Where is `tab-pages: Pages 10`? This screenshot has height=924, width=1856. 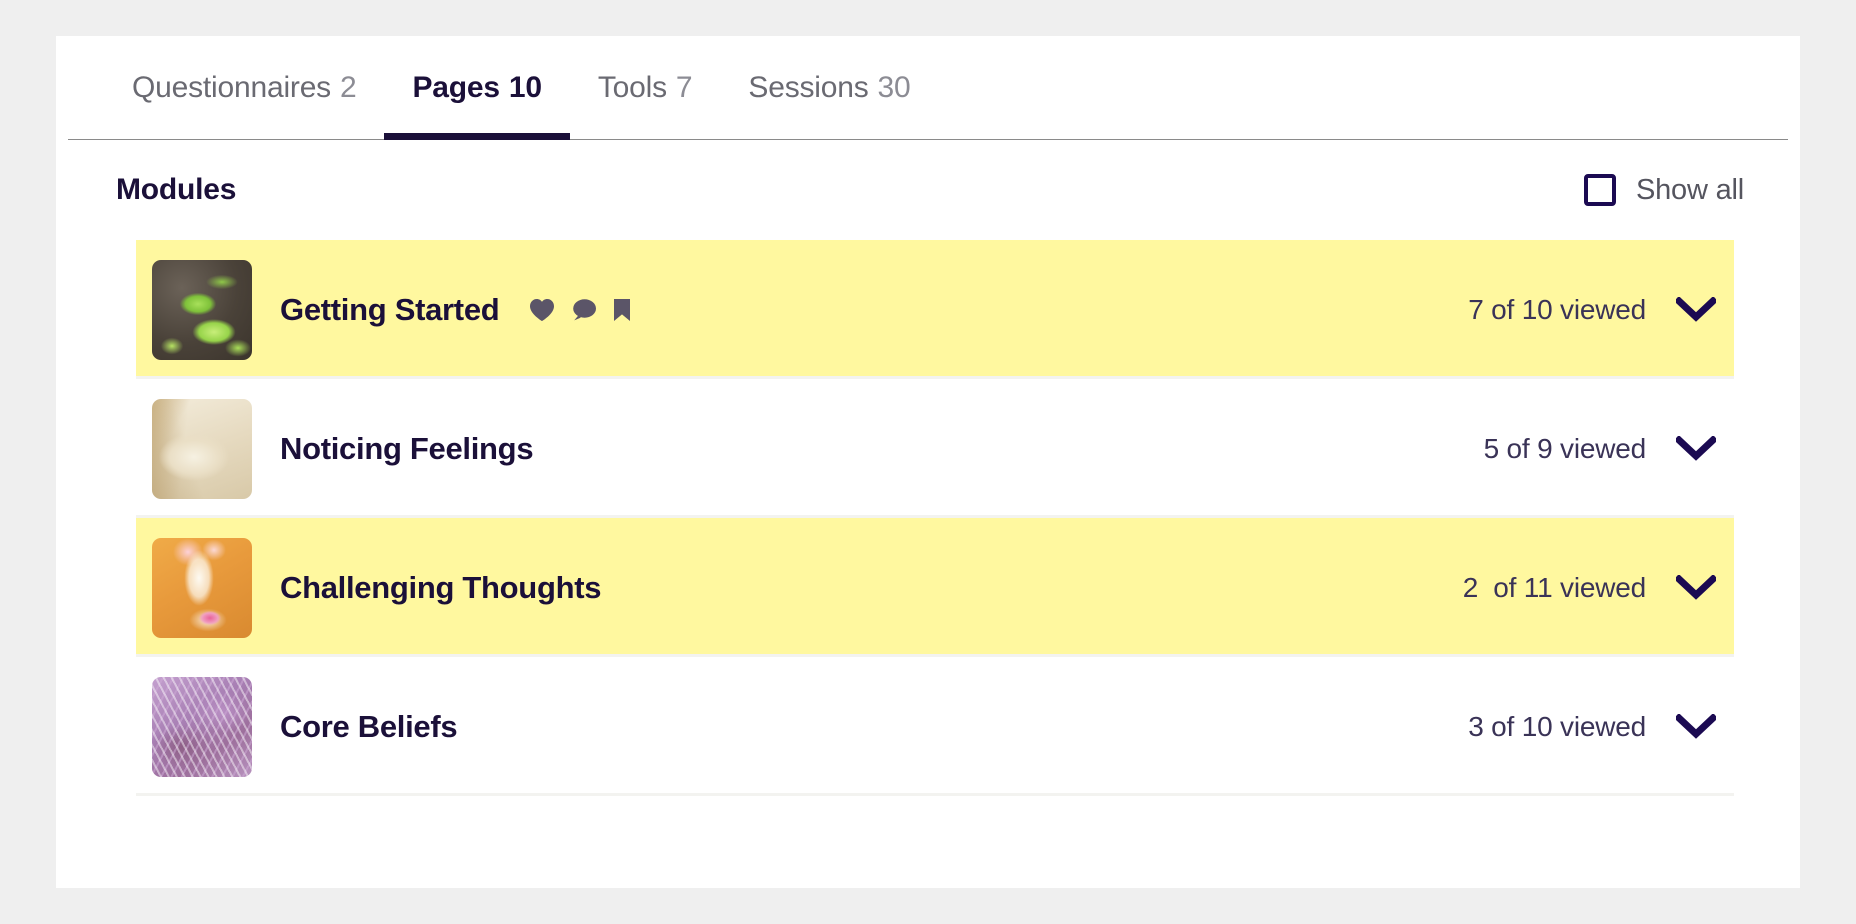
tab-pages: Pages 10 is located at coordinates (477, 88).